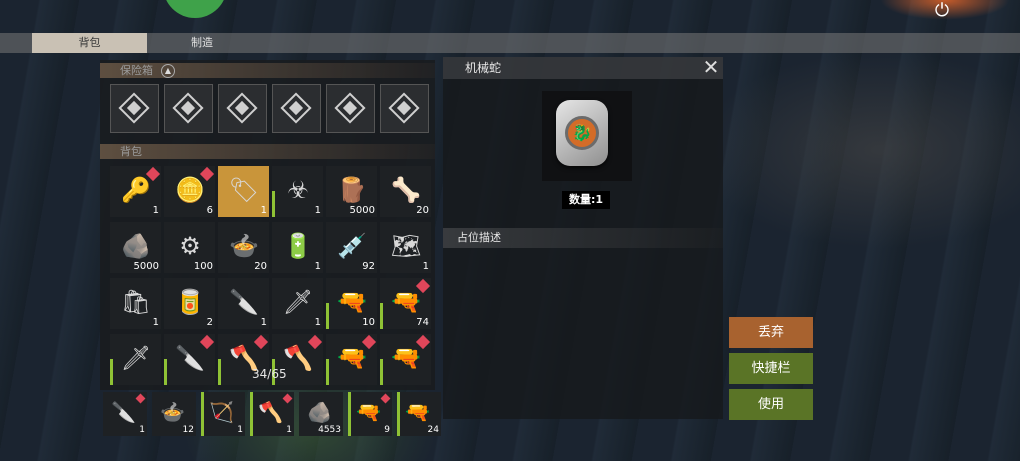  I want to click on inventory-slot: 🗺 1, so click(405, 247).